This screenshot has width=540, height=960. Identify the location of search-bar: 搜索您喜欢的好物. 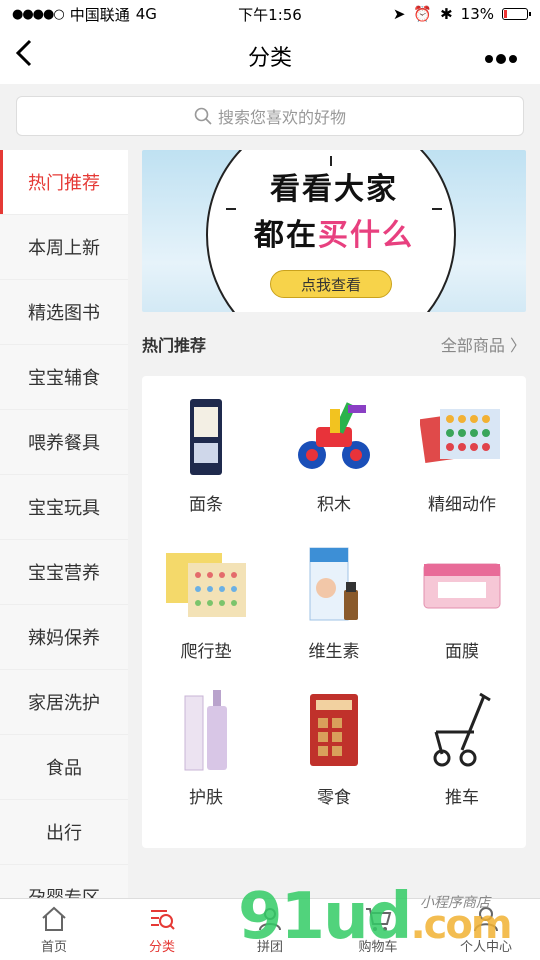
(270, 115).